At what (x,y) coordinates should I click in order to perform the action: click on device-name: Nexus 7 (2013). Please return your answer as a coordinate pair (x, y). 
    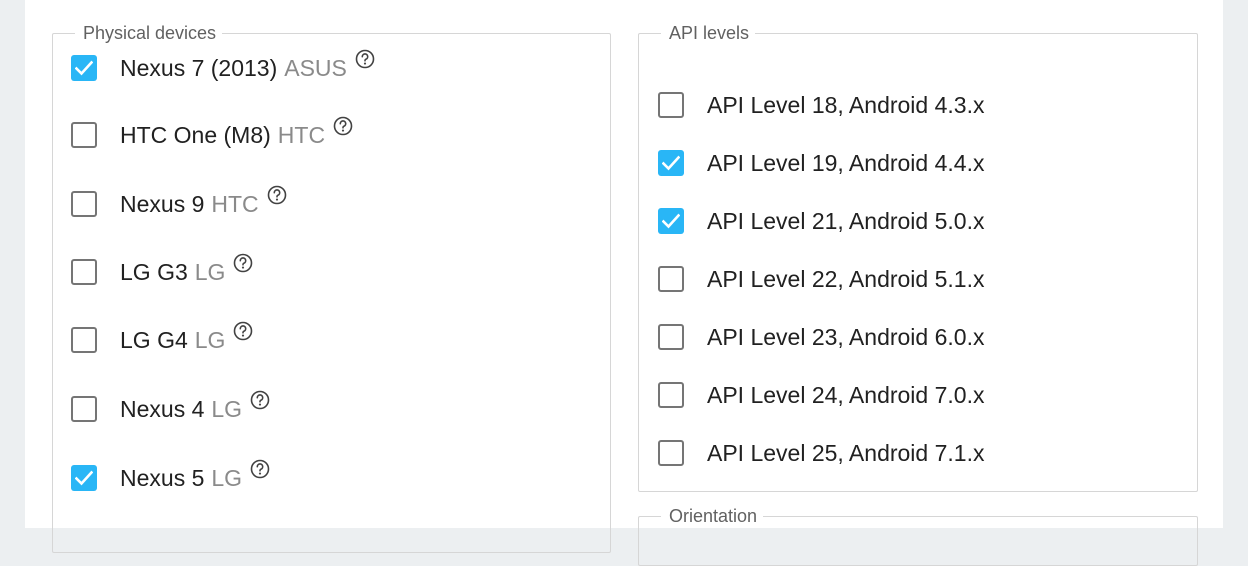
    Looking at the image, I should click on (199, 67).